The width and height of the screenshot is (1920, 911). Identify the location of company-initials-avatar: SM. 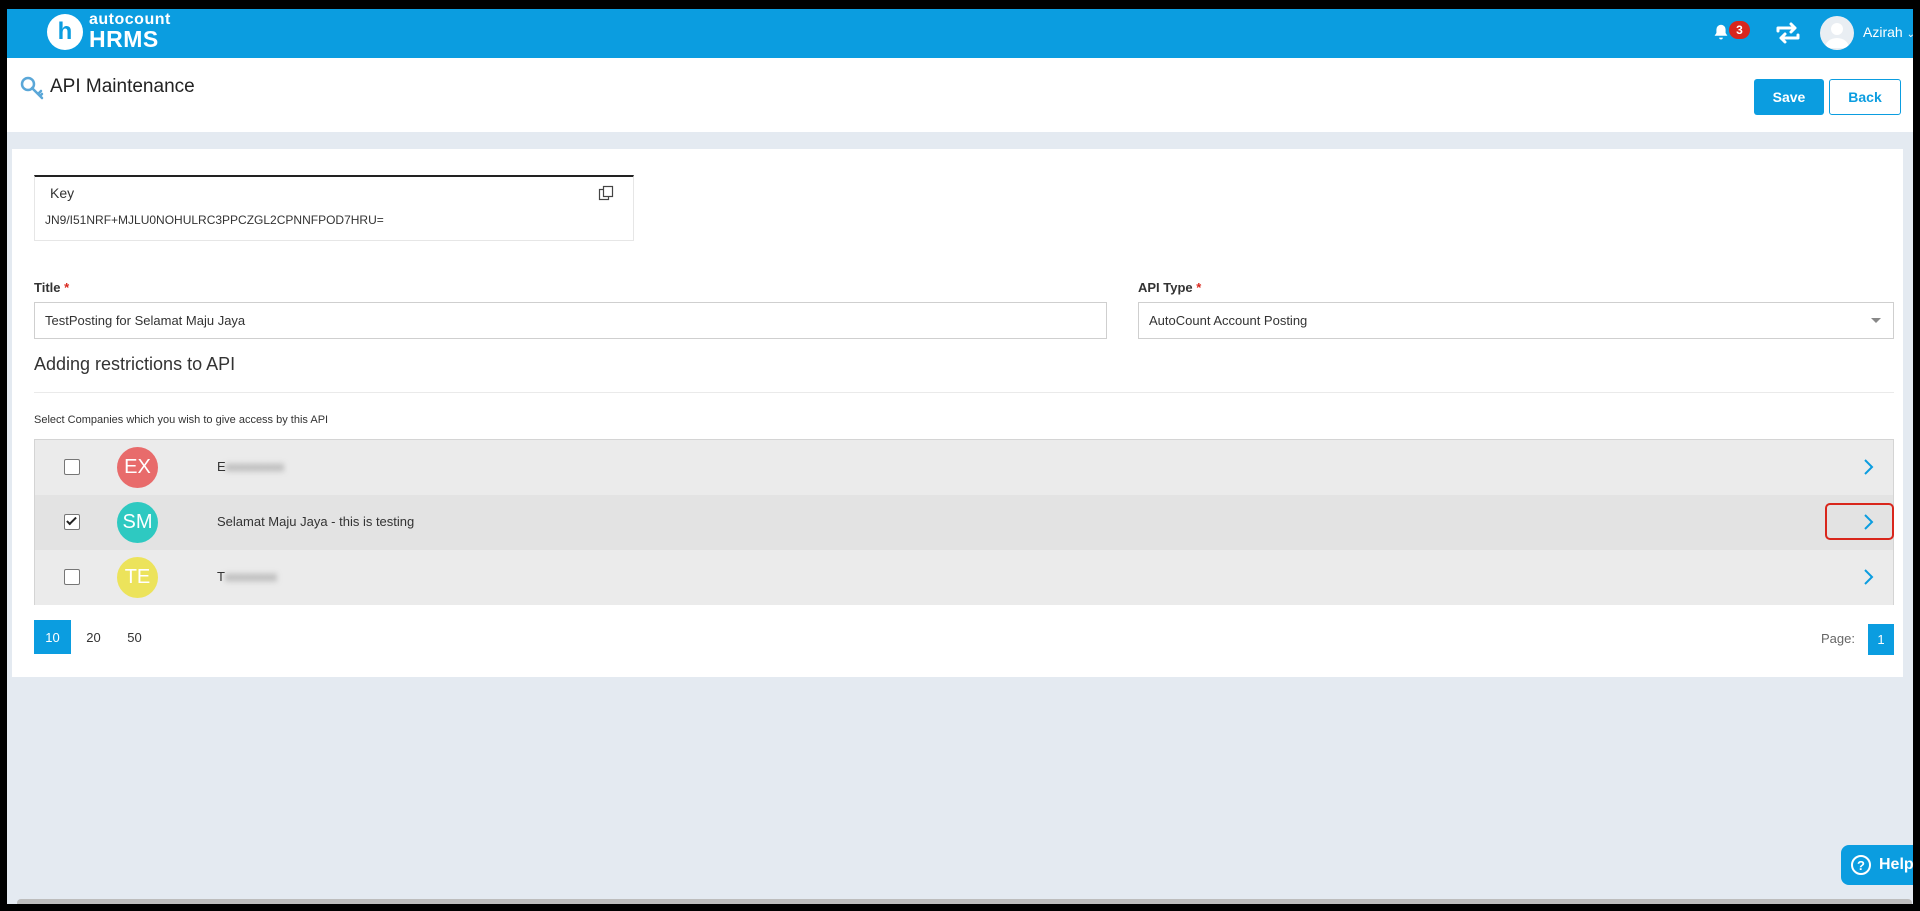
(137, 522).